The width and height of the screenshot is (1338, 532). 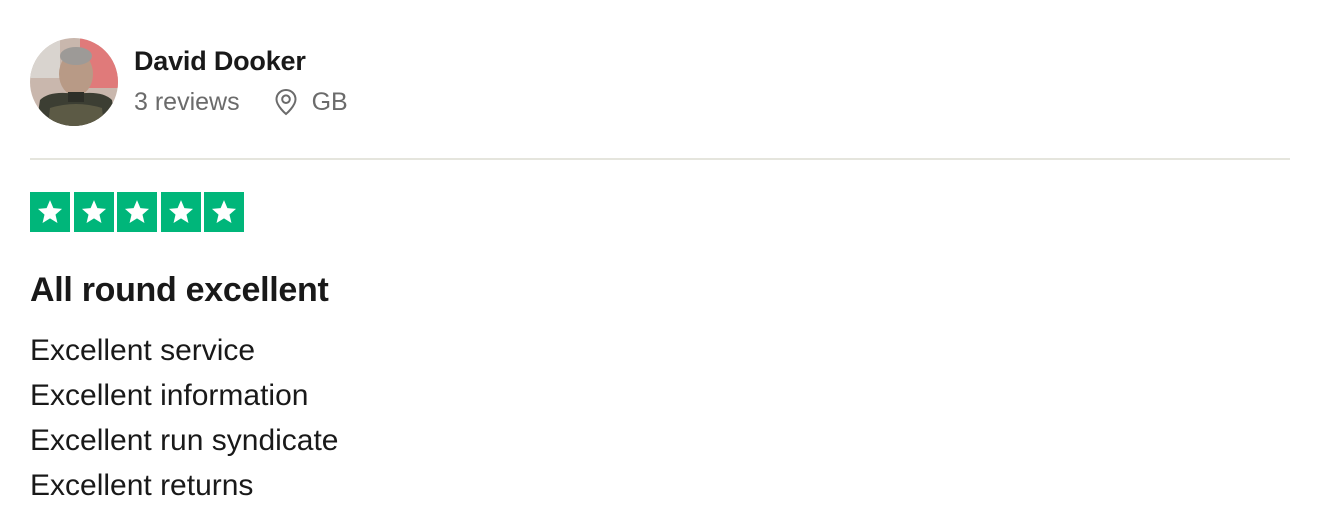 What do you see at coordinates (74, 82) in the screenshot?
I see `consumer-avatar` at bounding box center [74, 82].